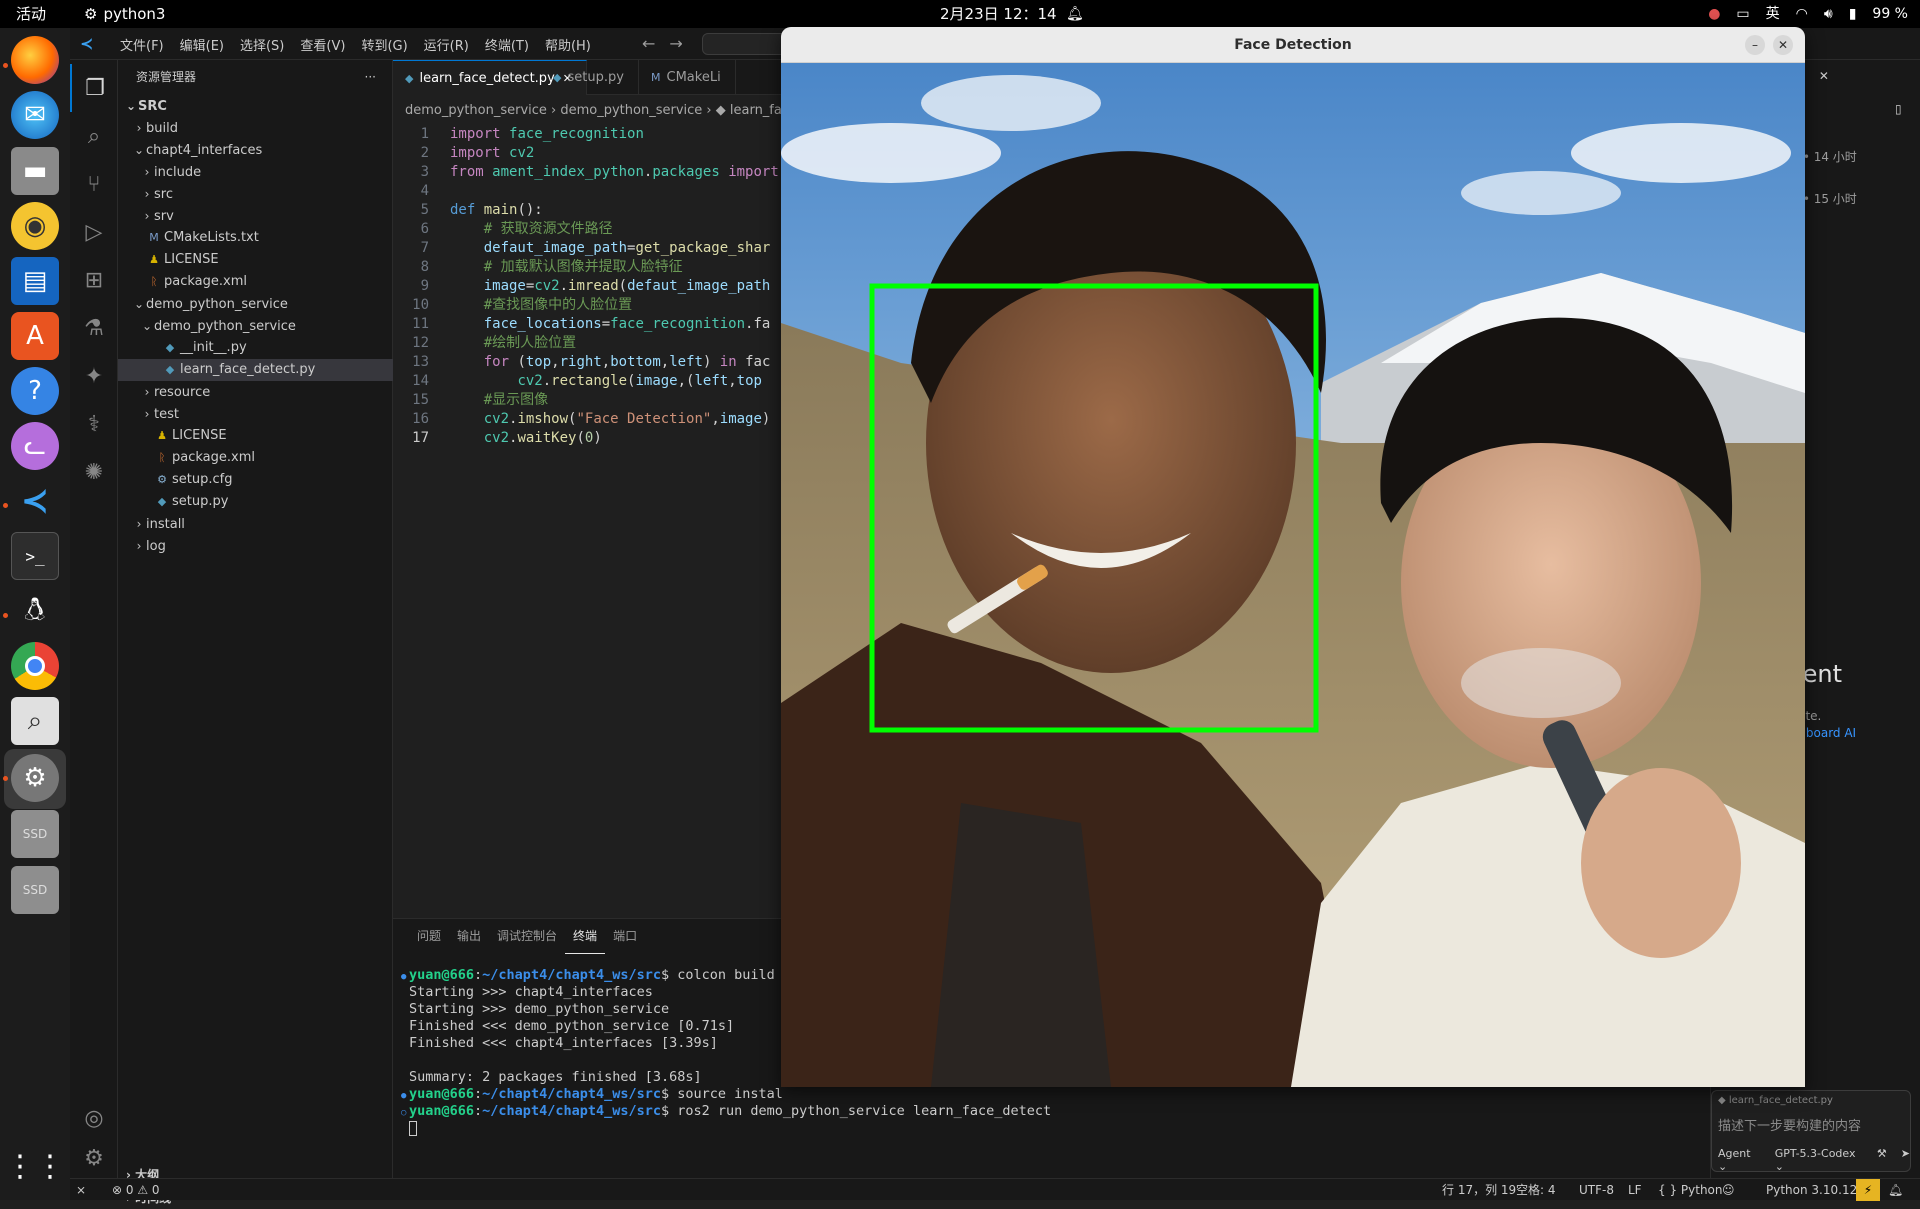  I want to click on show-apps-grid-icon: ⋮⋮, so click(35, 1166).